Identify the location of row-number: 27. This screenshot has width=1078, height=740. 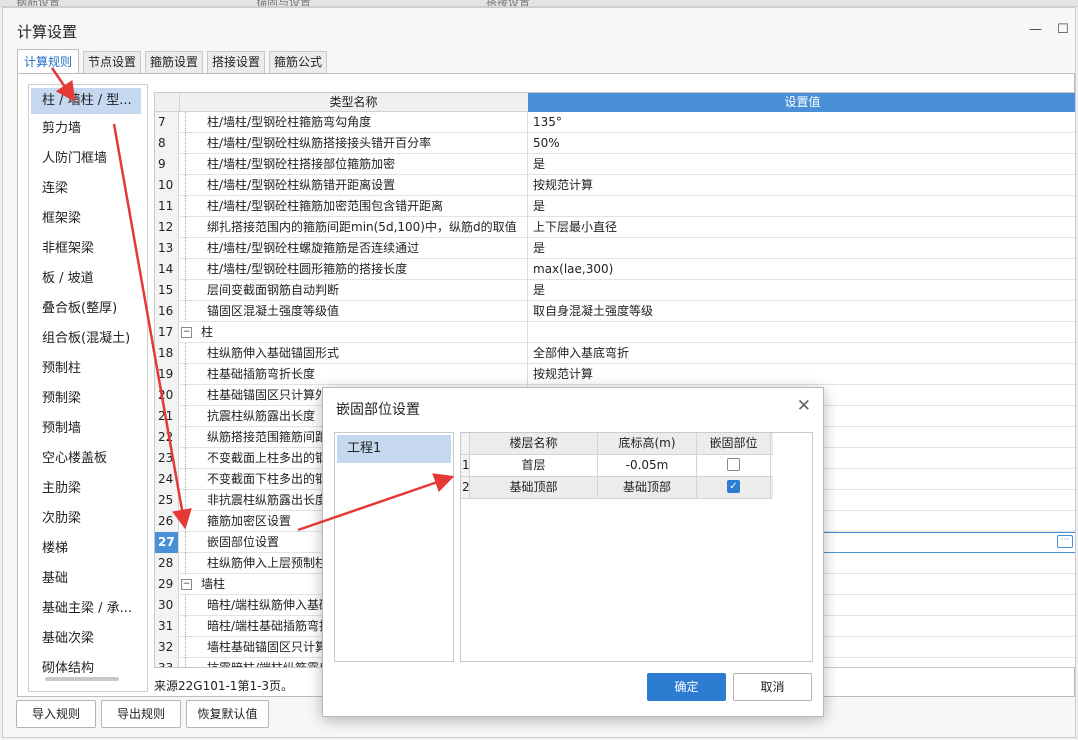
(167, 542).